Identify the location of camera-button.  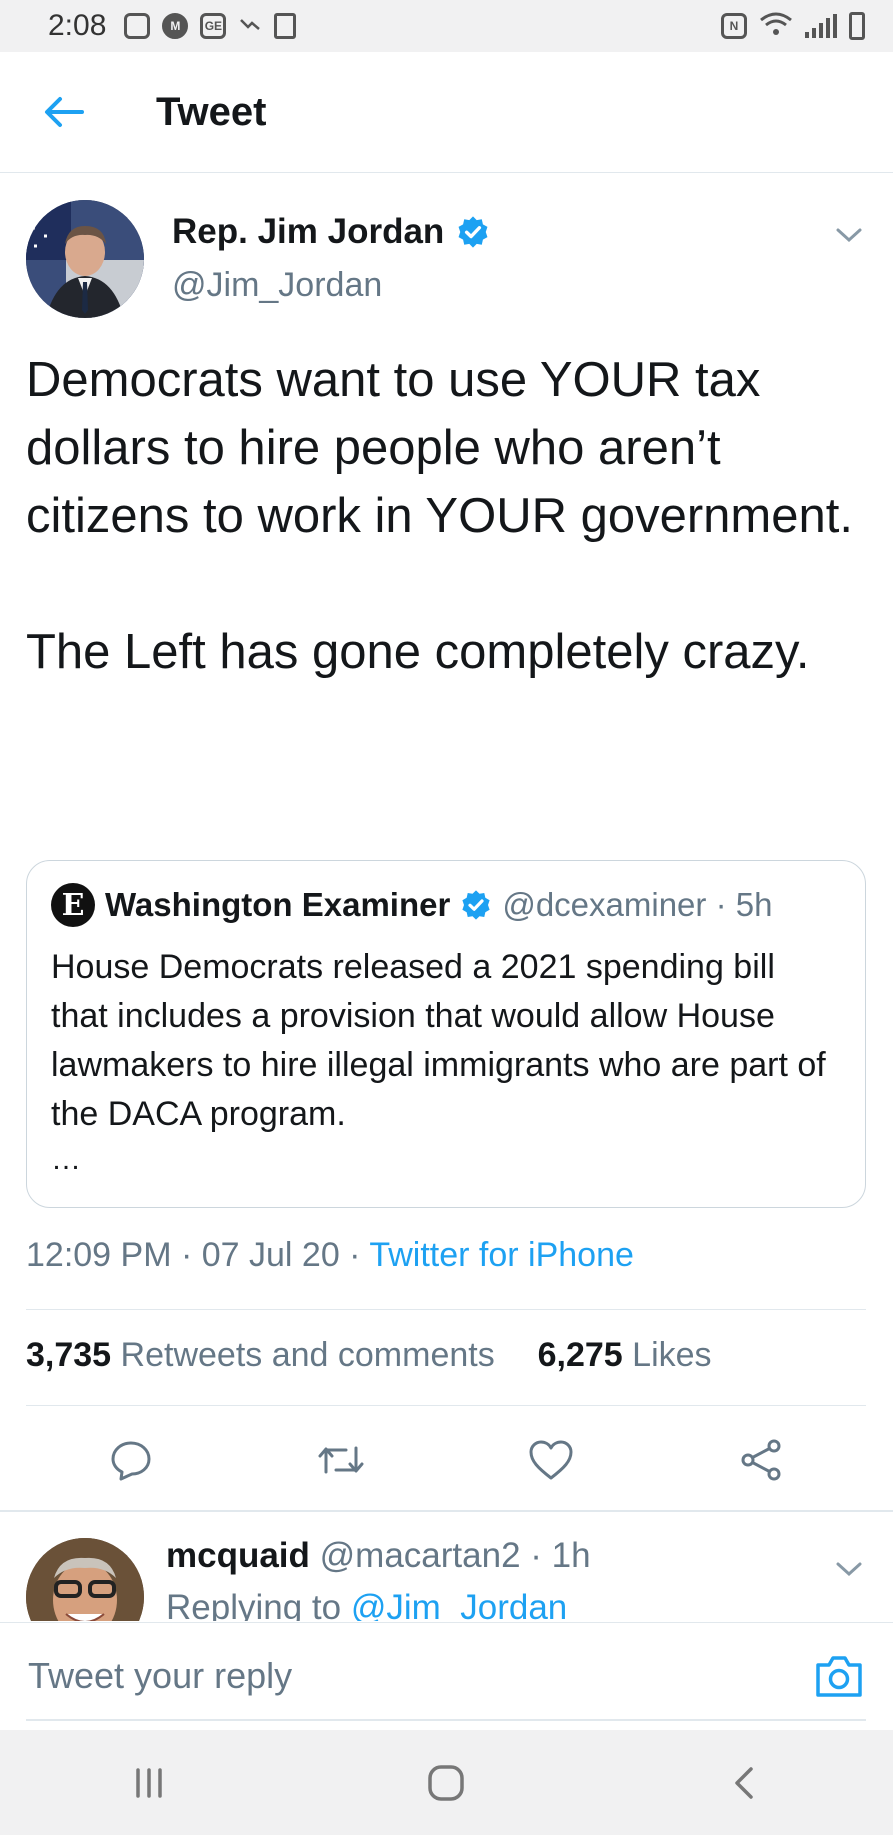
(839, 1676).